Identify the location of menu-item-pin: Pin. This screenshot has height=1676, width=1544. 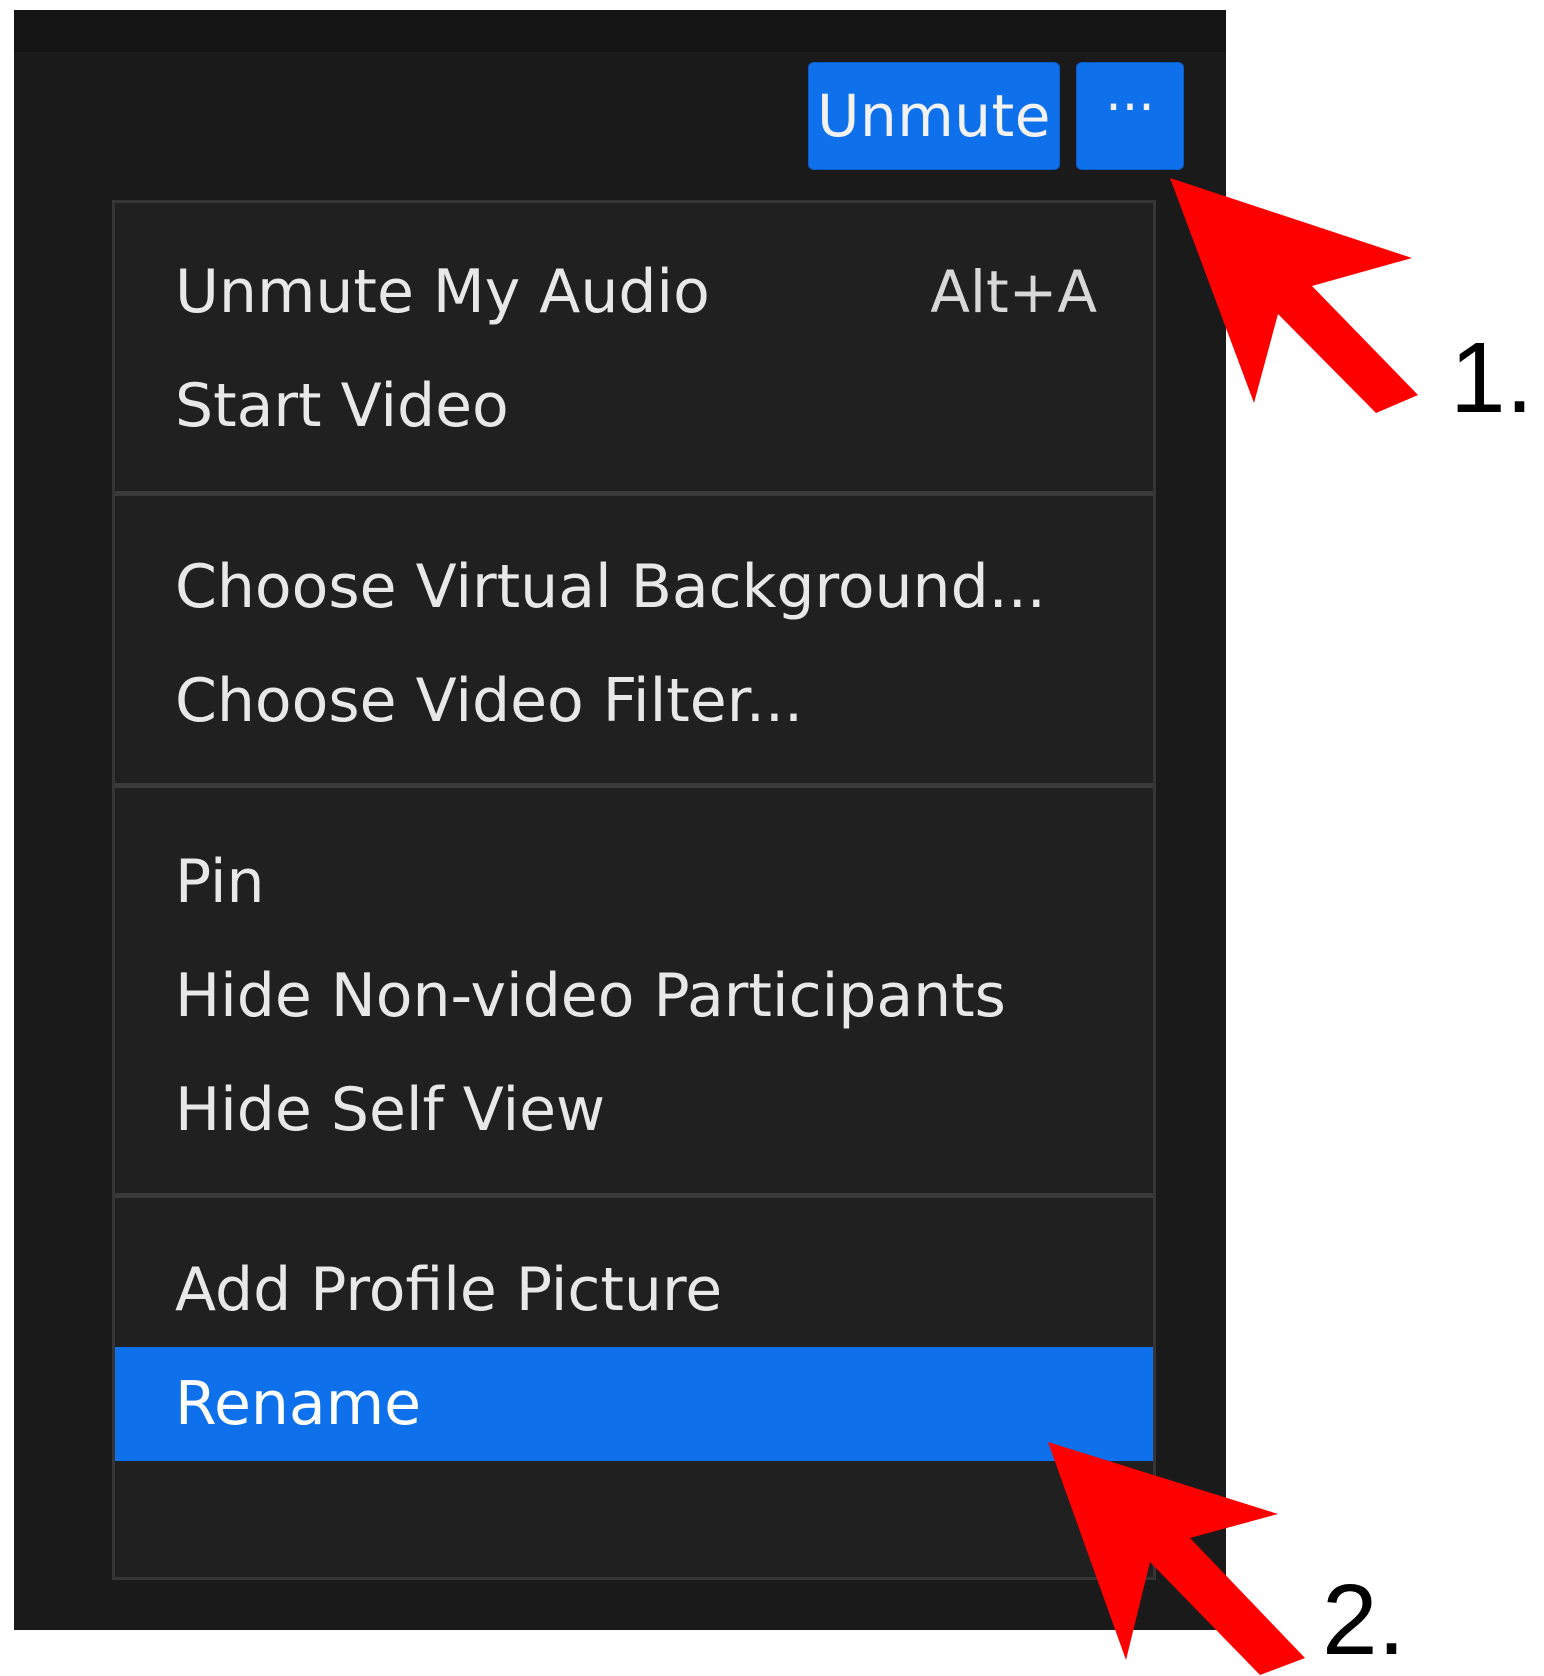
(634, 882).